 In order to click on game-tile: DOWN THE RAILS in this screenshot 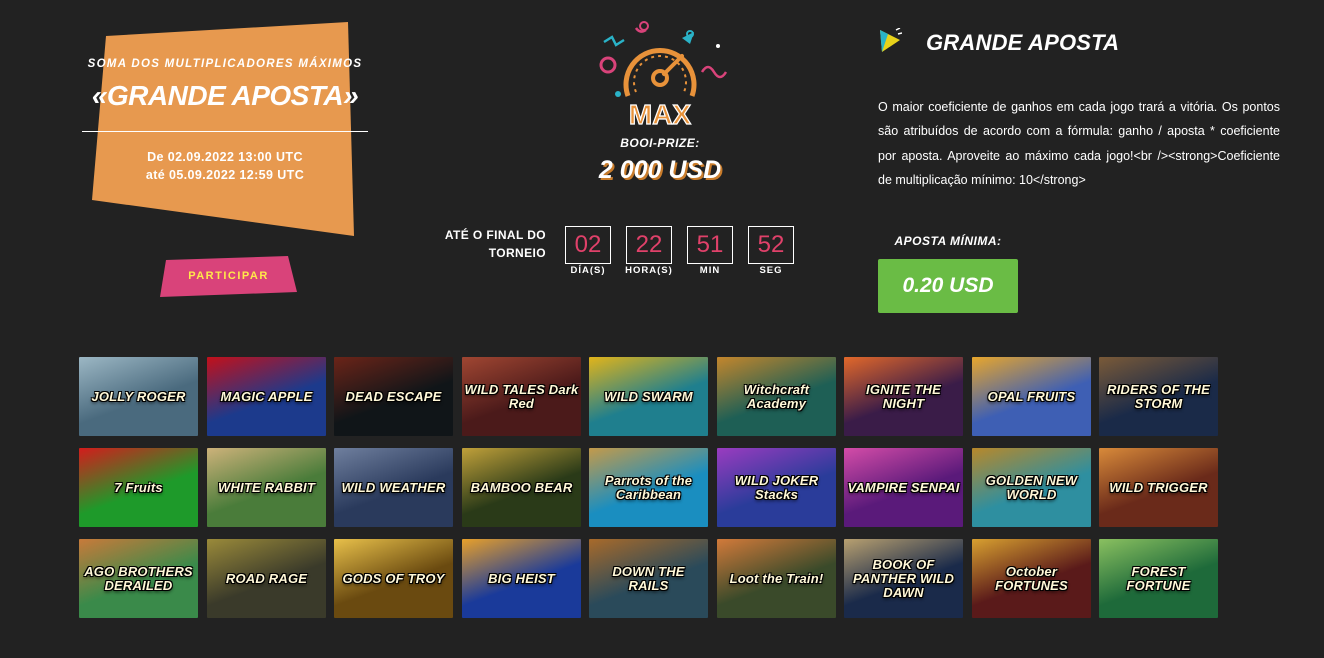, I will do `click(648, 578)`.